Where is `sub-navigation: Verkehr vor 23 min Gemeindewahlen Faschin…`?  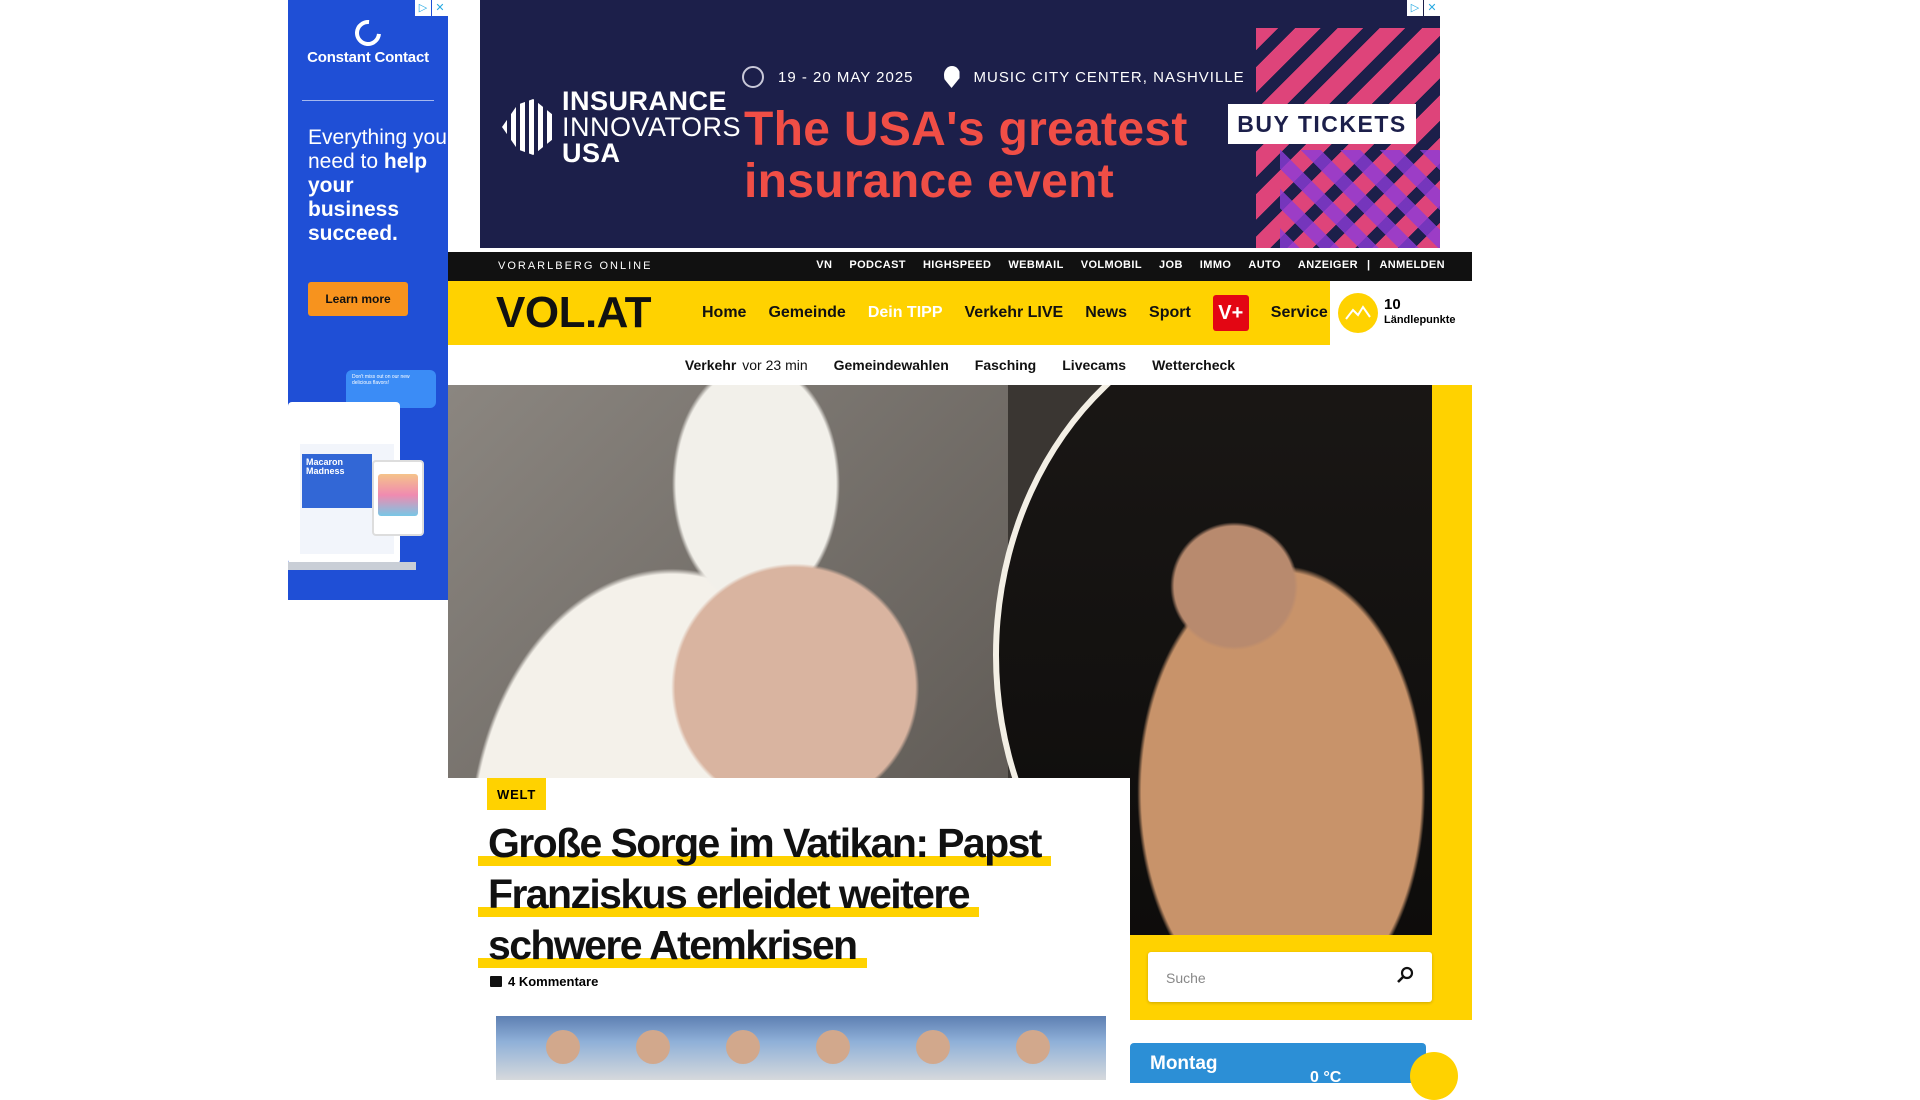 sub-navigation: Verkehr vor 23 min Gemeindewahlen Faschin… is located at coordinates (960, 365).